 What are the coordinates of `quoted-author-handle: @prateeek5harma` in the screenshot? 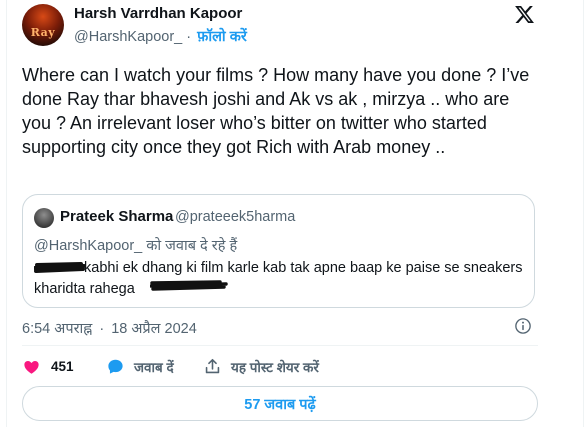 It's located at (235, 217).